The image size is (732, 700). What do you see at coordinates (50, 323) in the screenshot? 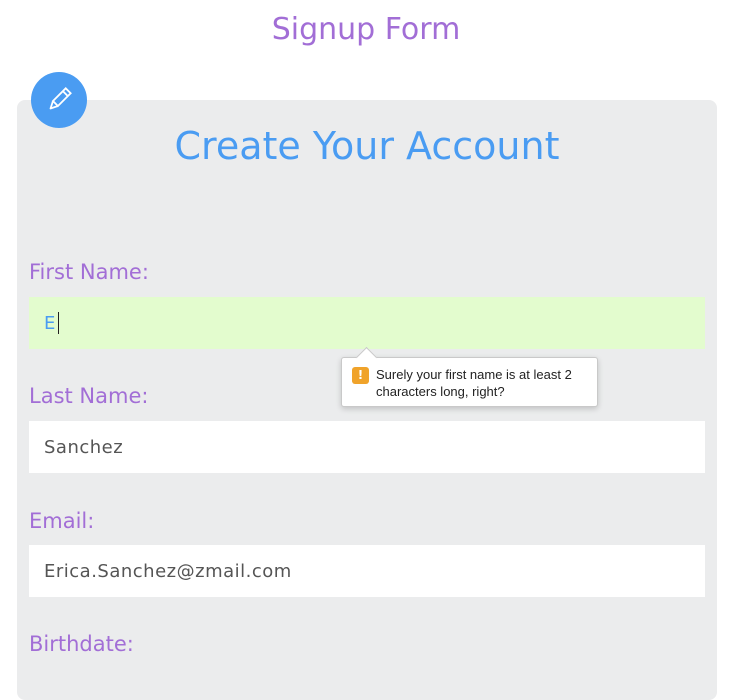
I see `first-name-value: E` at bounding box center [50, 323].